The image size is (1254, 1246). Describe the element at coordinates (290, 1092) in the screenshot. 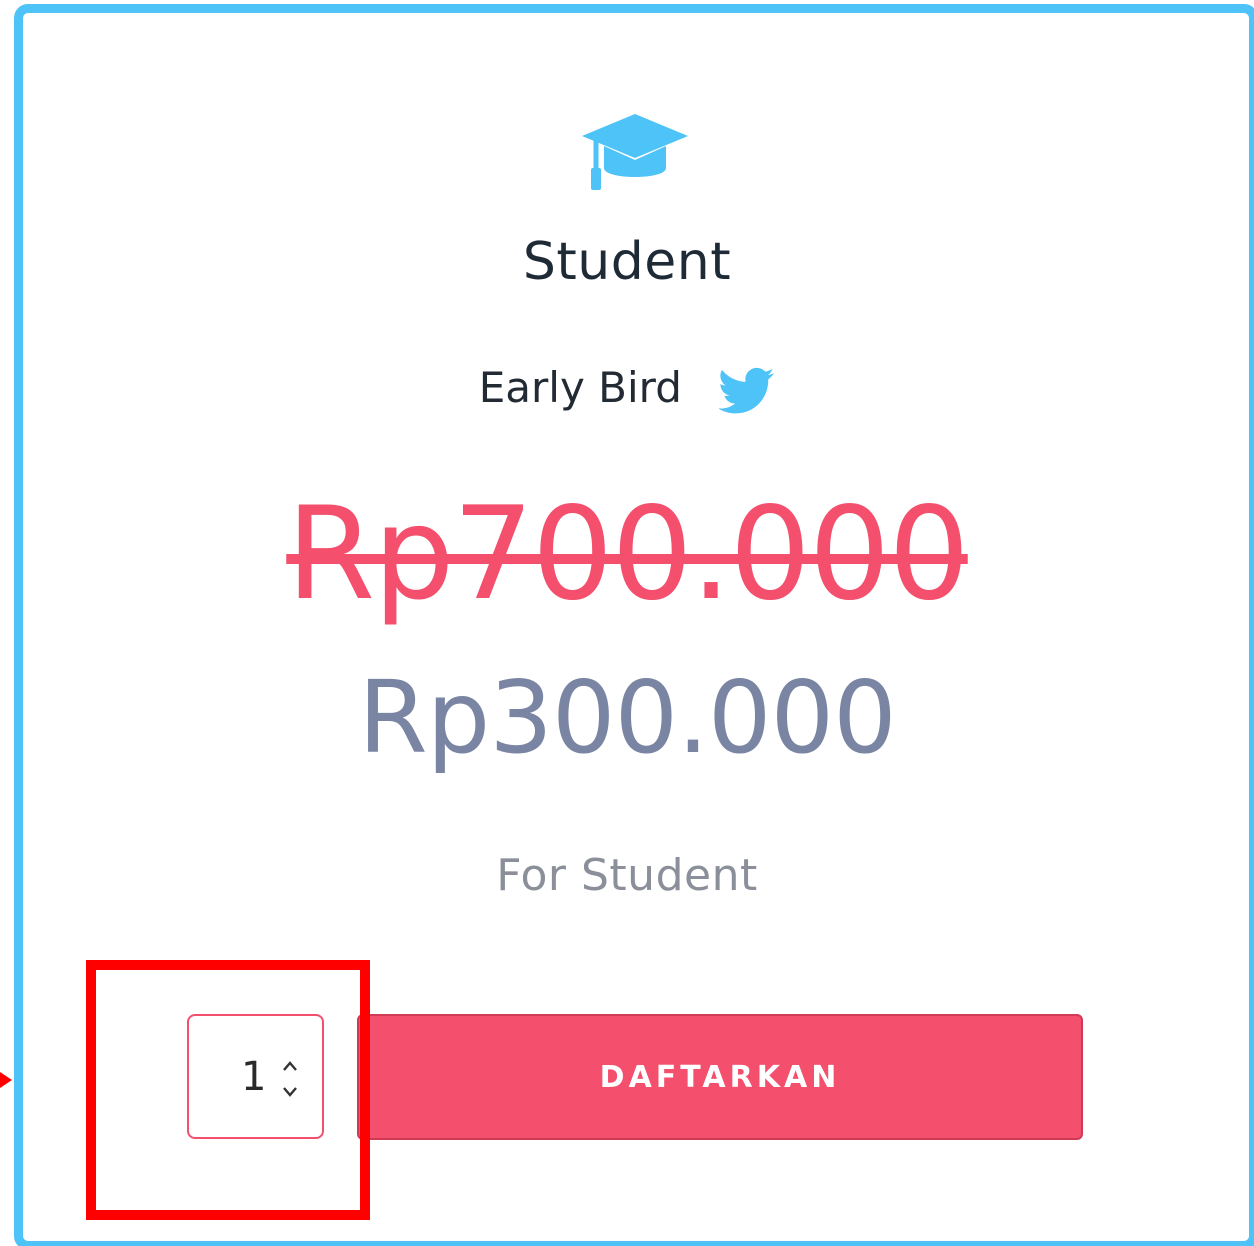

I see `chevron-down-icon` at that location.